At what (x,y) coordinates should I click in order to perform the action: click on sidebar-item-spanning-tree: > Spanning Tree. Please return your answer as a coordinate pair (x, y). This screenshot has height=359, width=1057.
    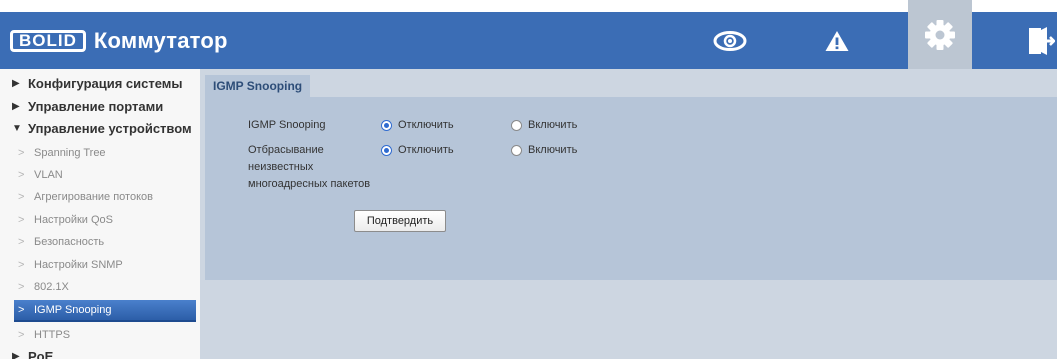
    Looking at the image, I should click on (105, 153).